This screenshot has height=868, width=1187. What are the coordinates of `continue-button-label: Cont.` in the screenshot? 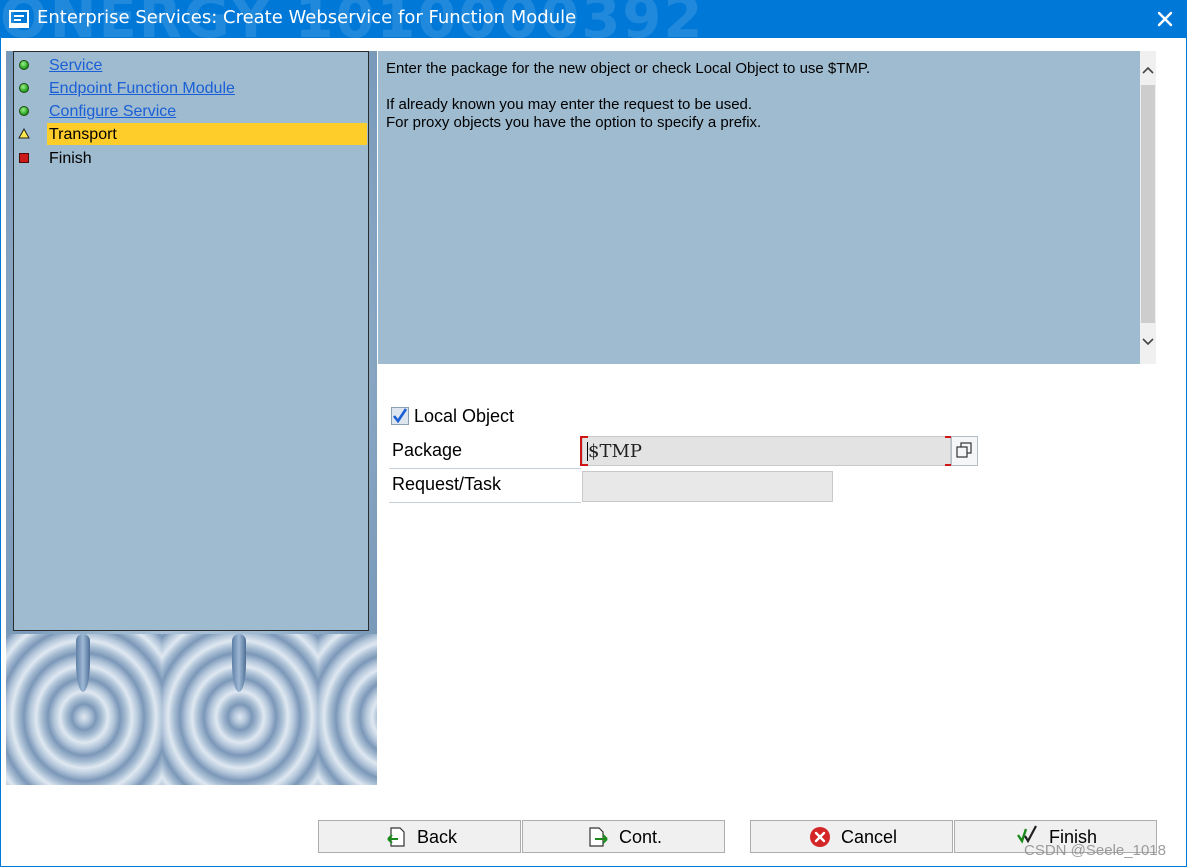 It's located at (641, 837).